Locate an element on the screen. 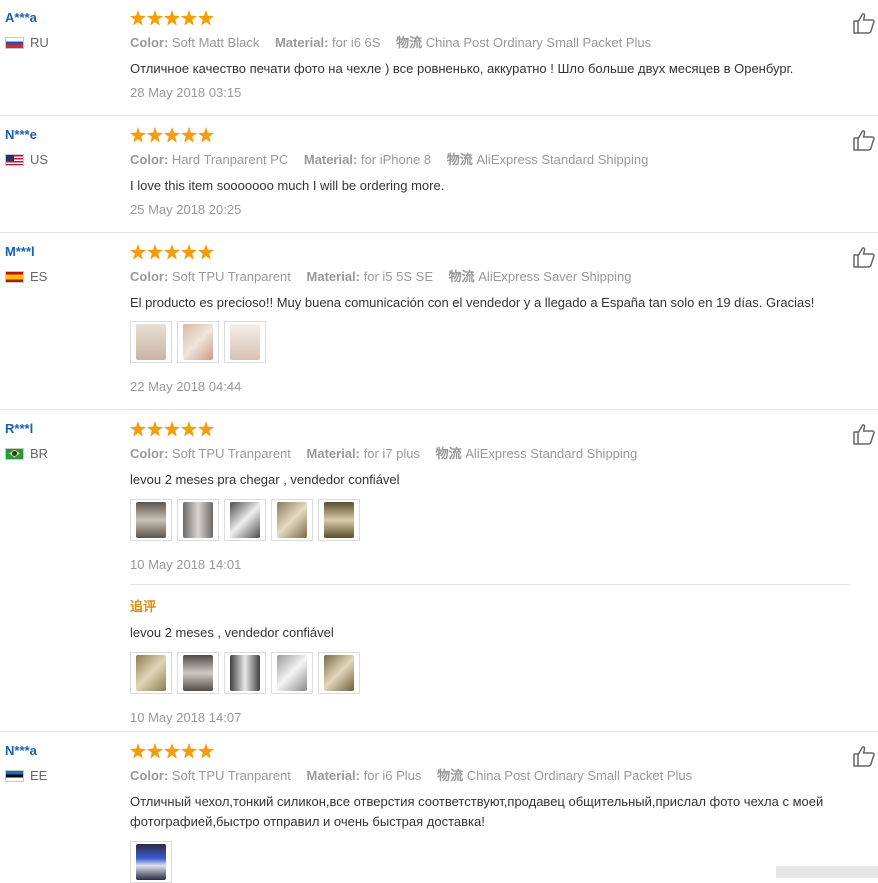  flag-us-icon is located at coordinates (14, 159).